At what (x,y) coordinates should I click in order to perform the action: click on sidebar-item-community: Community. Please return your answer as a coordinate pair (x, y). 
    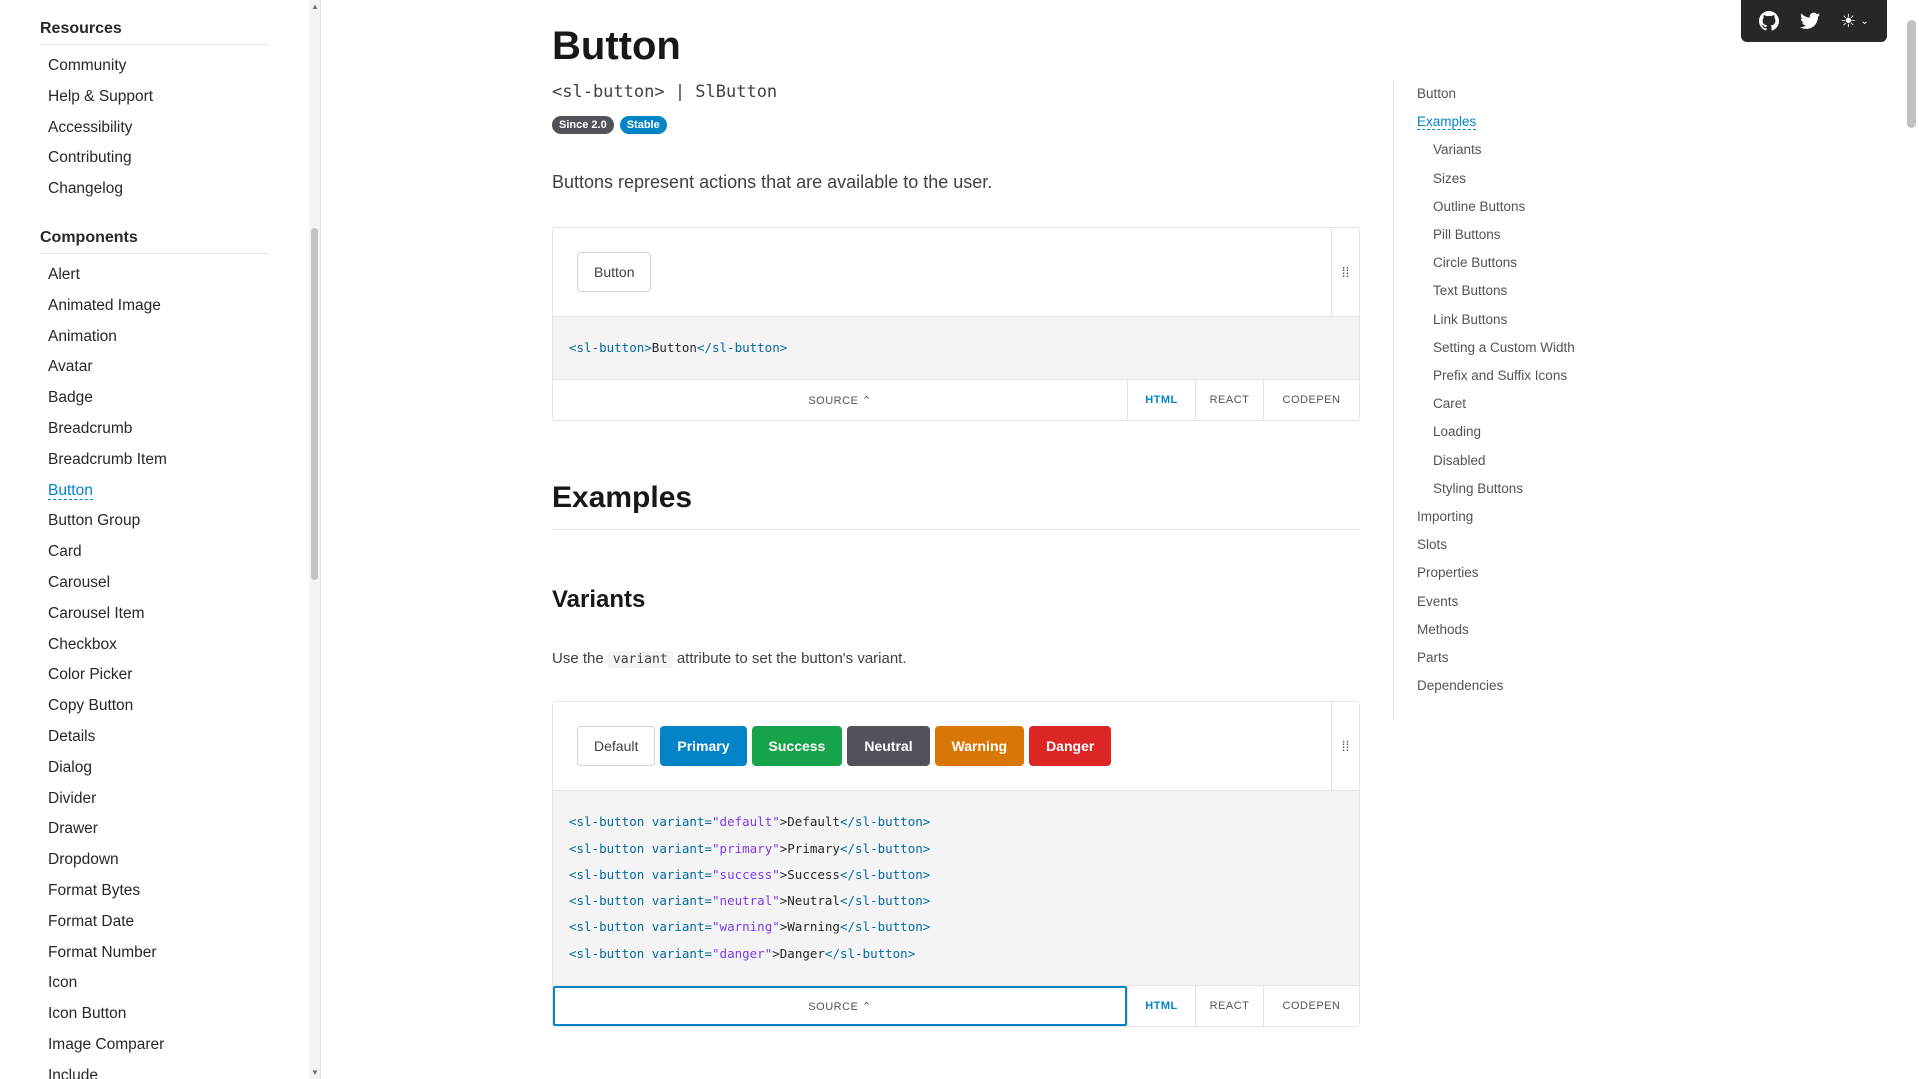
    Looking at the image, I should click on (158, 66).